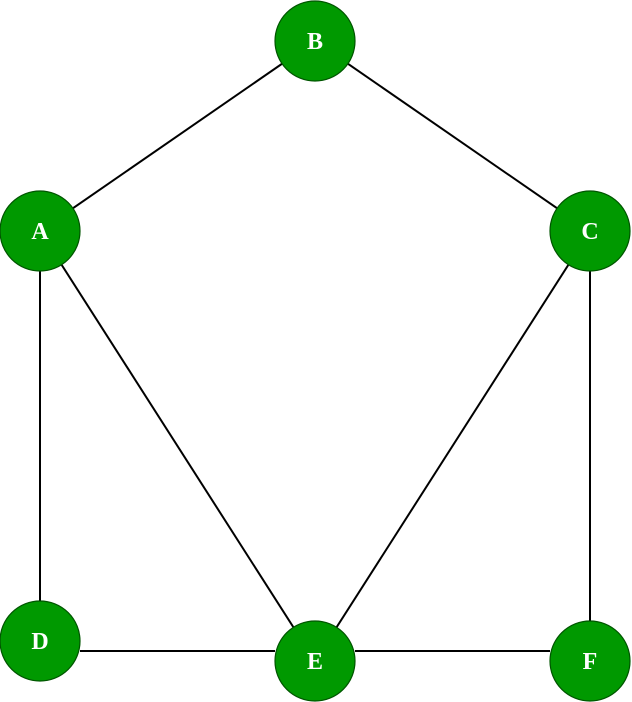 This screenshot has height=702, width=632. I want to click on node-label: D, so click(39, 642).